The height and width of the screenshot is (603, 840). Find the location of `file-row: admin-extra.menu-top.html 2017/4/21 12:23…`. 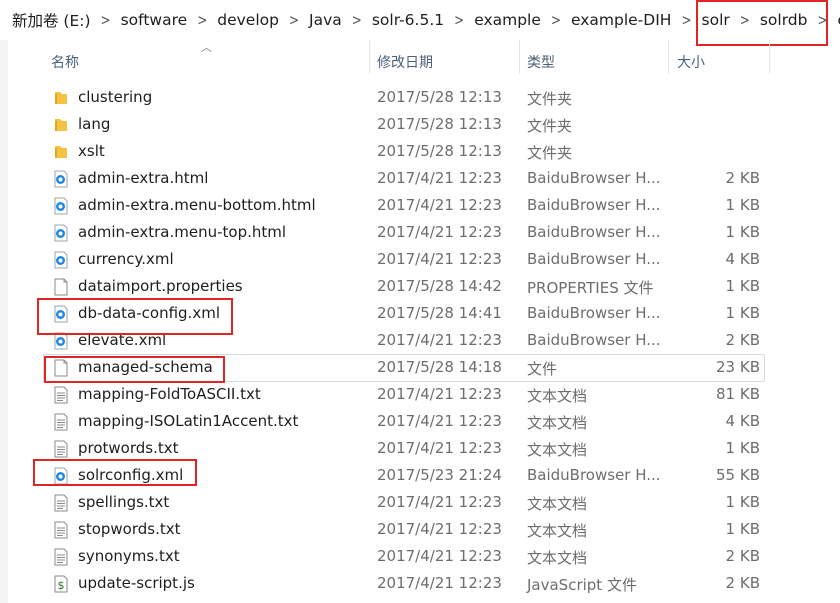

file-row: admin-extra.menu-top.html 2017/4/21 12:23… is located at coordinates (404, 233).